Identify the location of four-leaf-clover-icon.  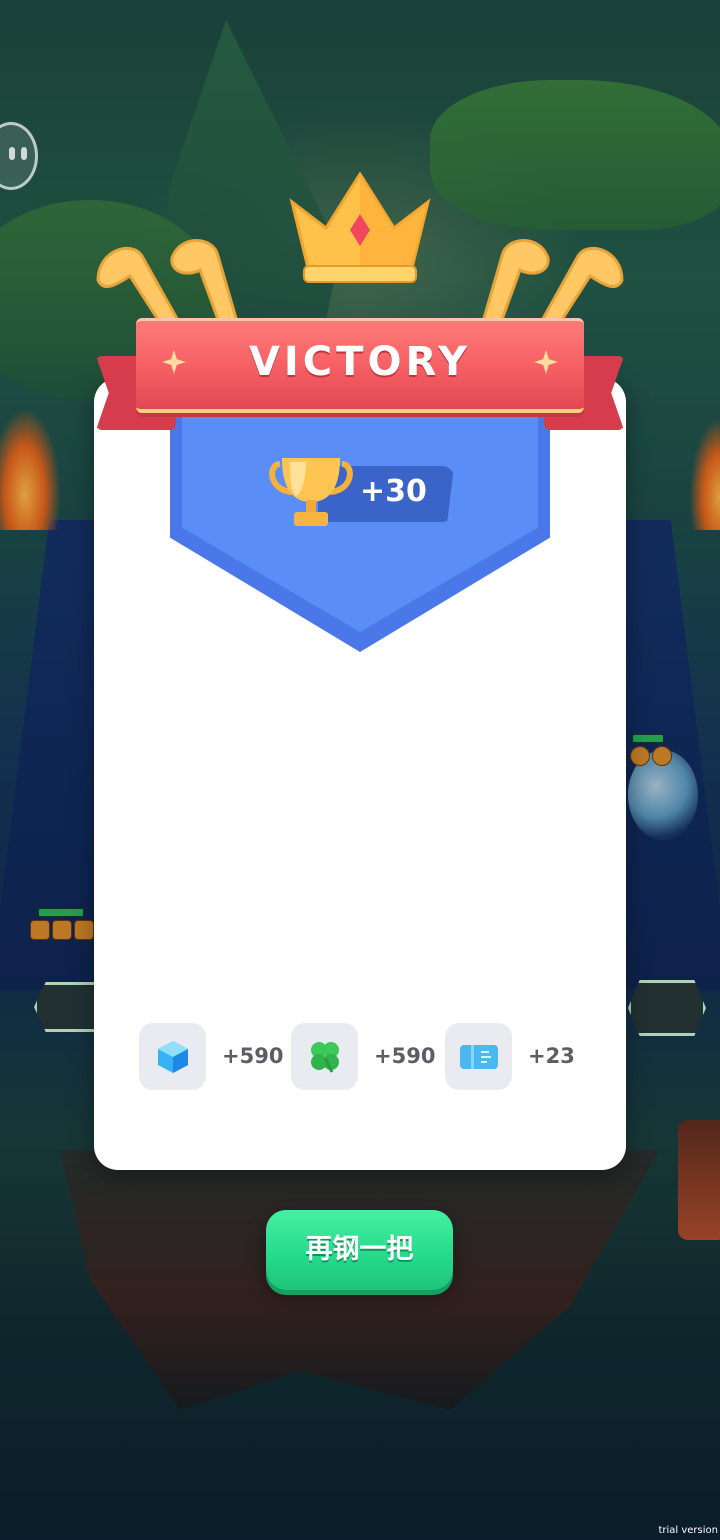
(325, 1057).